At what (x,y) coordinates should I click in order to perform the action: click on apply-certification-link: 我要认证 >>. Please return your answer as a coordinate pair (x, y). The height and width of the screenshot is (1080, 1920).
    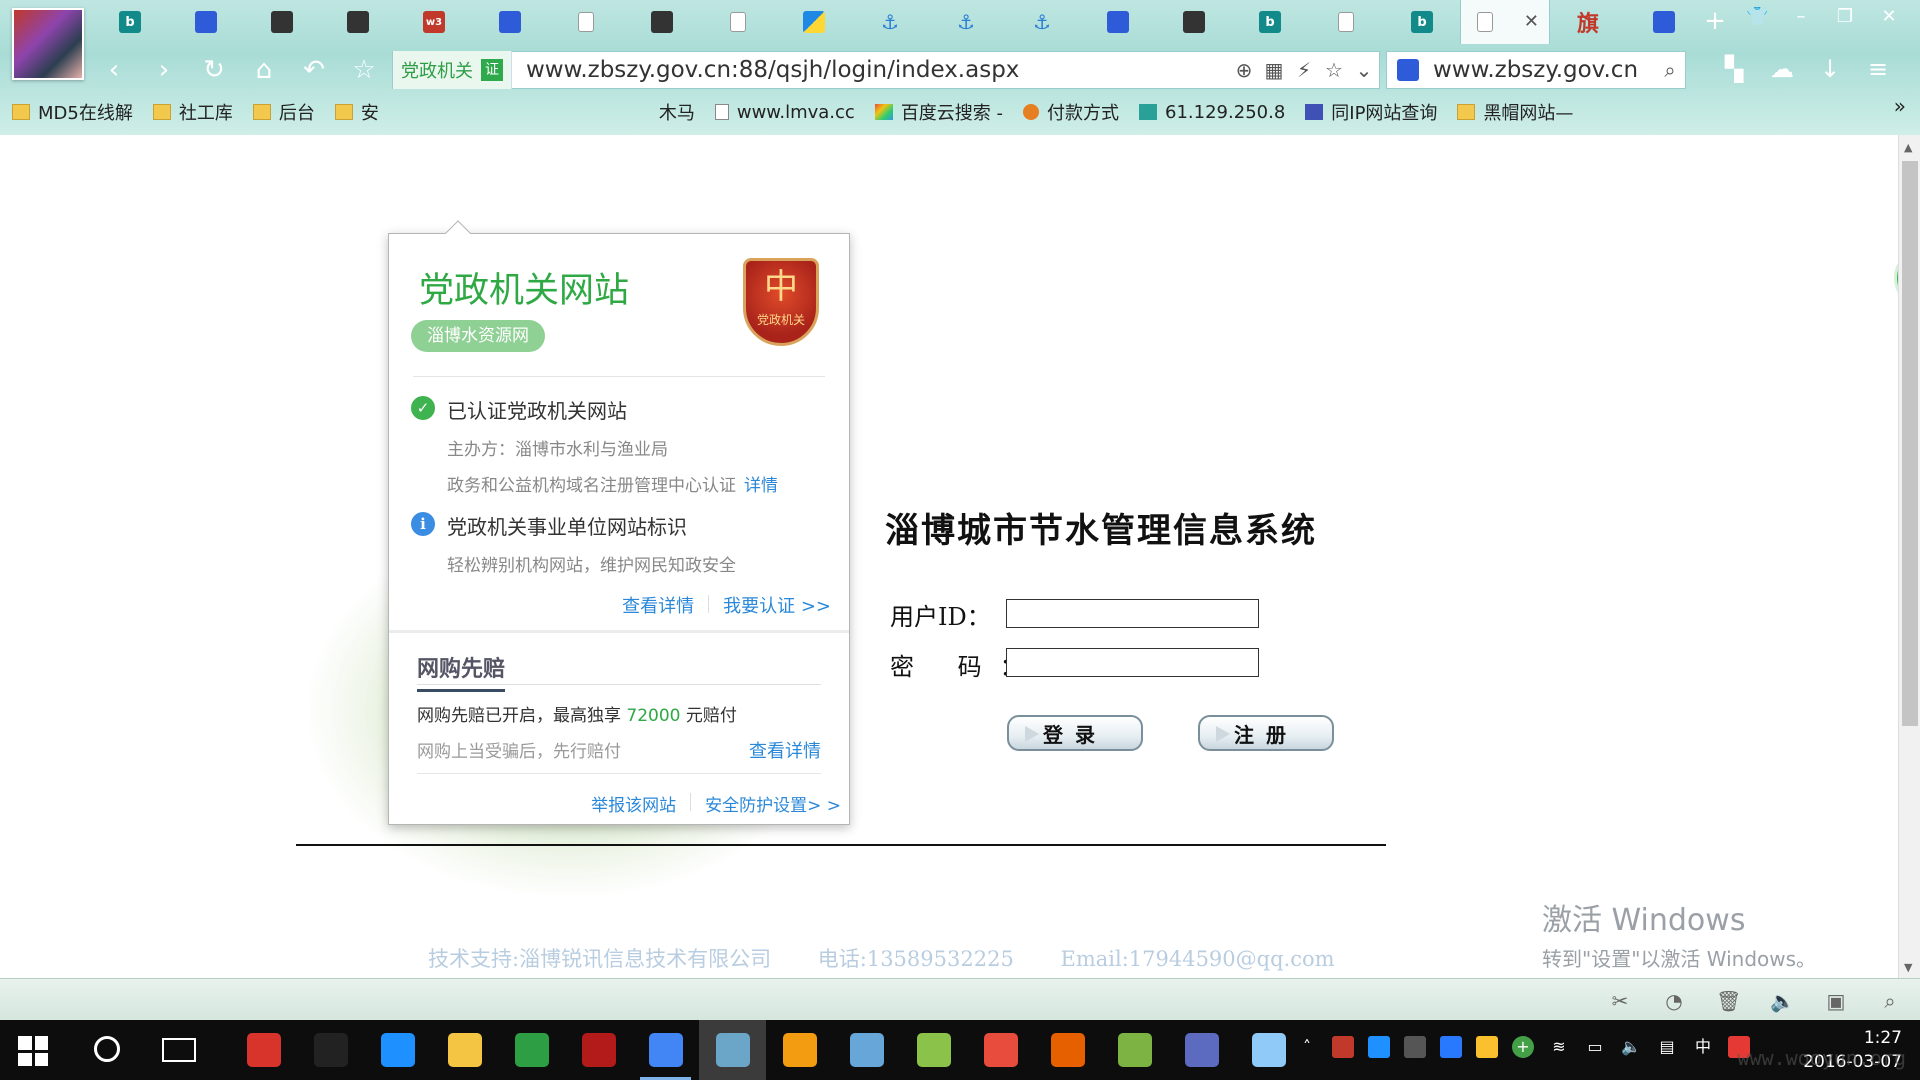
    Looking at the image, I should click on (777, 605).